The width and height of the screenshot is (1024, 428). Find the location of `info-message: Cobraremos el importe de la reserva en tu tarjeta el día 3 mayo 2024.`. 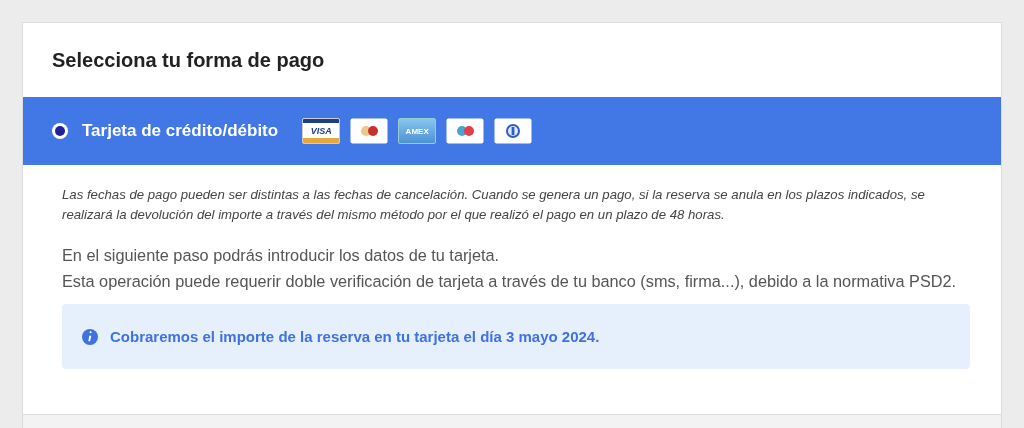

info-message: Cobraremos el importe de la reserva en tu tarjeta el día 3 mayo 2024. is located at coordinates (355, 336).